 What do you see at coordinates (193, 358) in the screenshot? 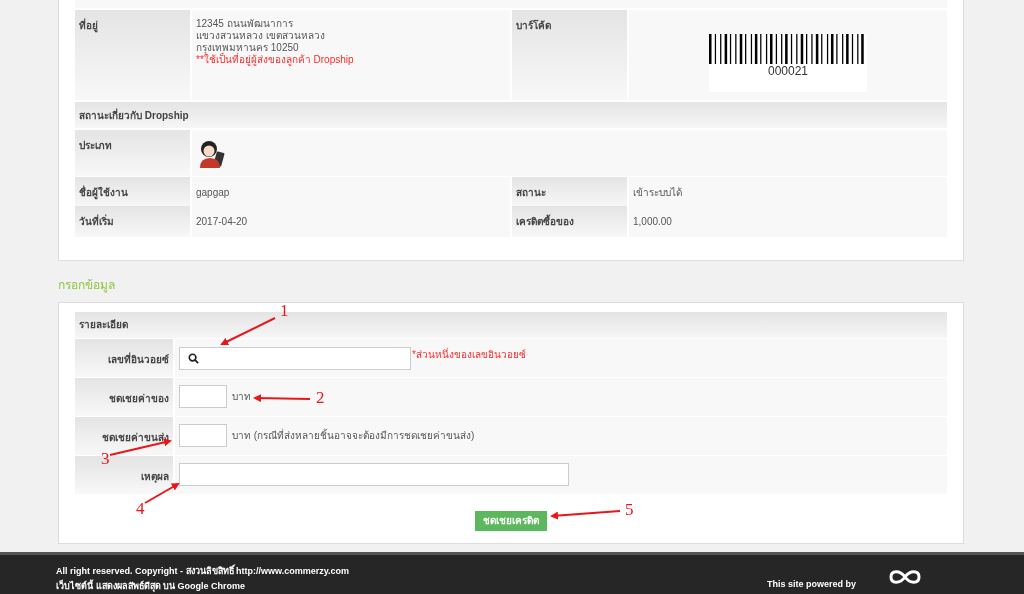
I see `search-icon` at bounding box center [193, 358].